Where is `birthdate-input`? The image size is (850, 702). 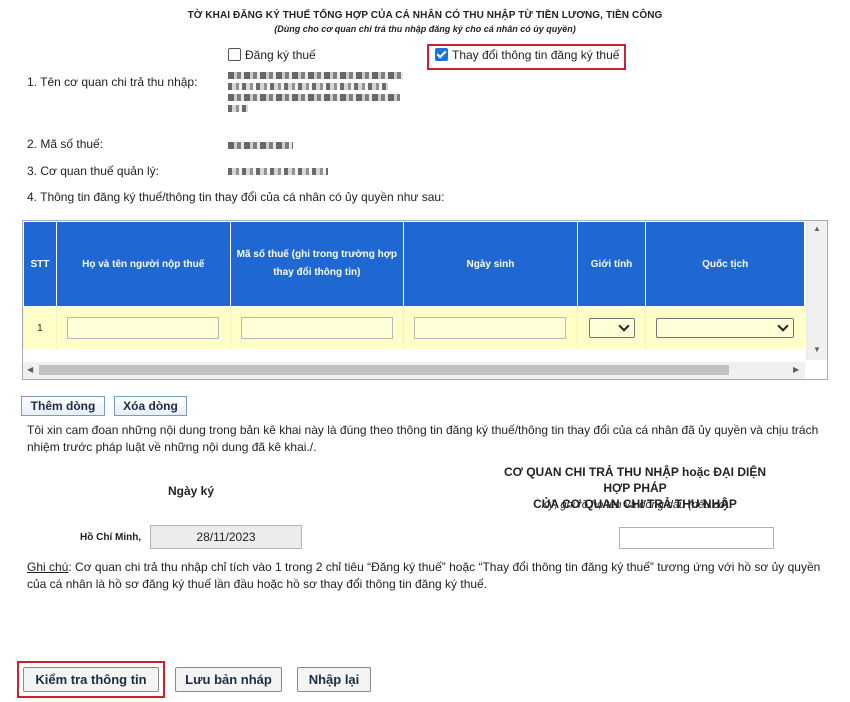
birthdate-input is located at coordinates (490, 328).